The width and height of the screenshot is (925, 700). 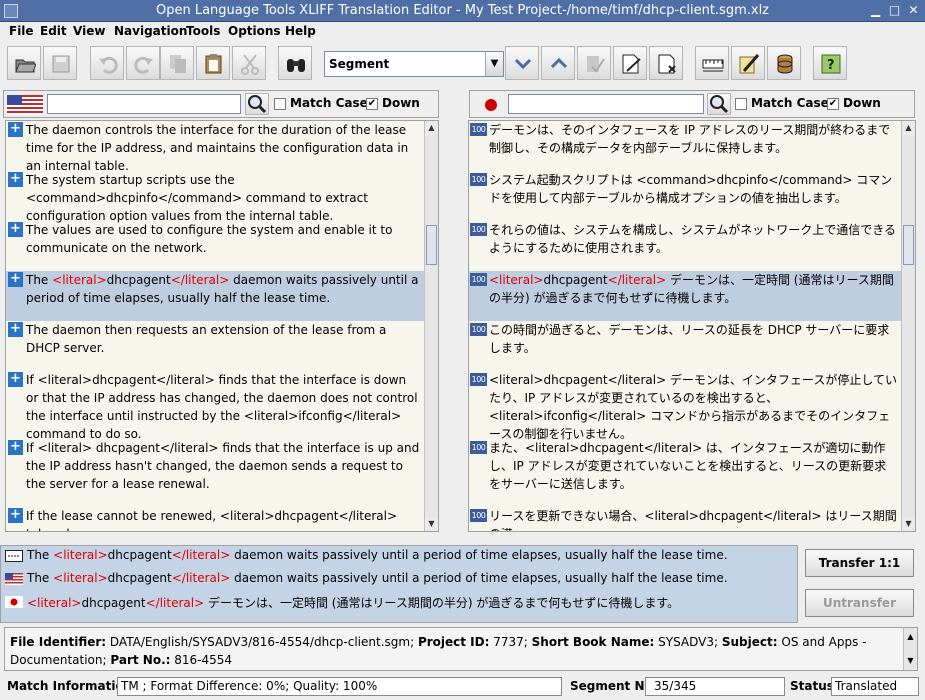 What do you see at coordinates (875, 10) in the screenshot?
I see `minimize-icon: ▁` at bounding box center [875, 10].